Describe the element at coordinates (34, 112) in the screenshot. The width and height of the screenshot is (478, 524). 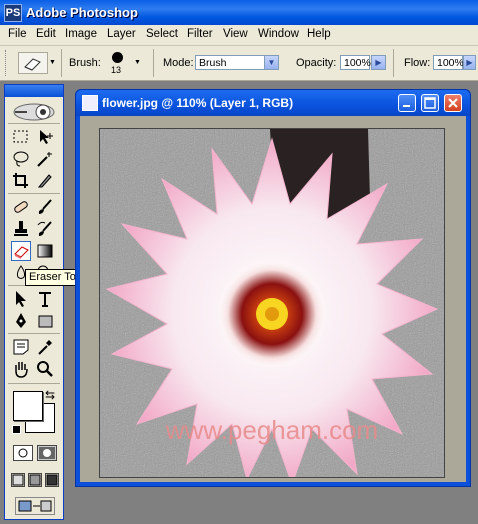
I see `eye-logo-icon` at that location.